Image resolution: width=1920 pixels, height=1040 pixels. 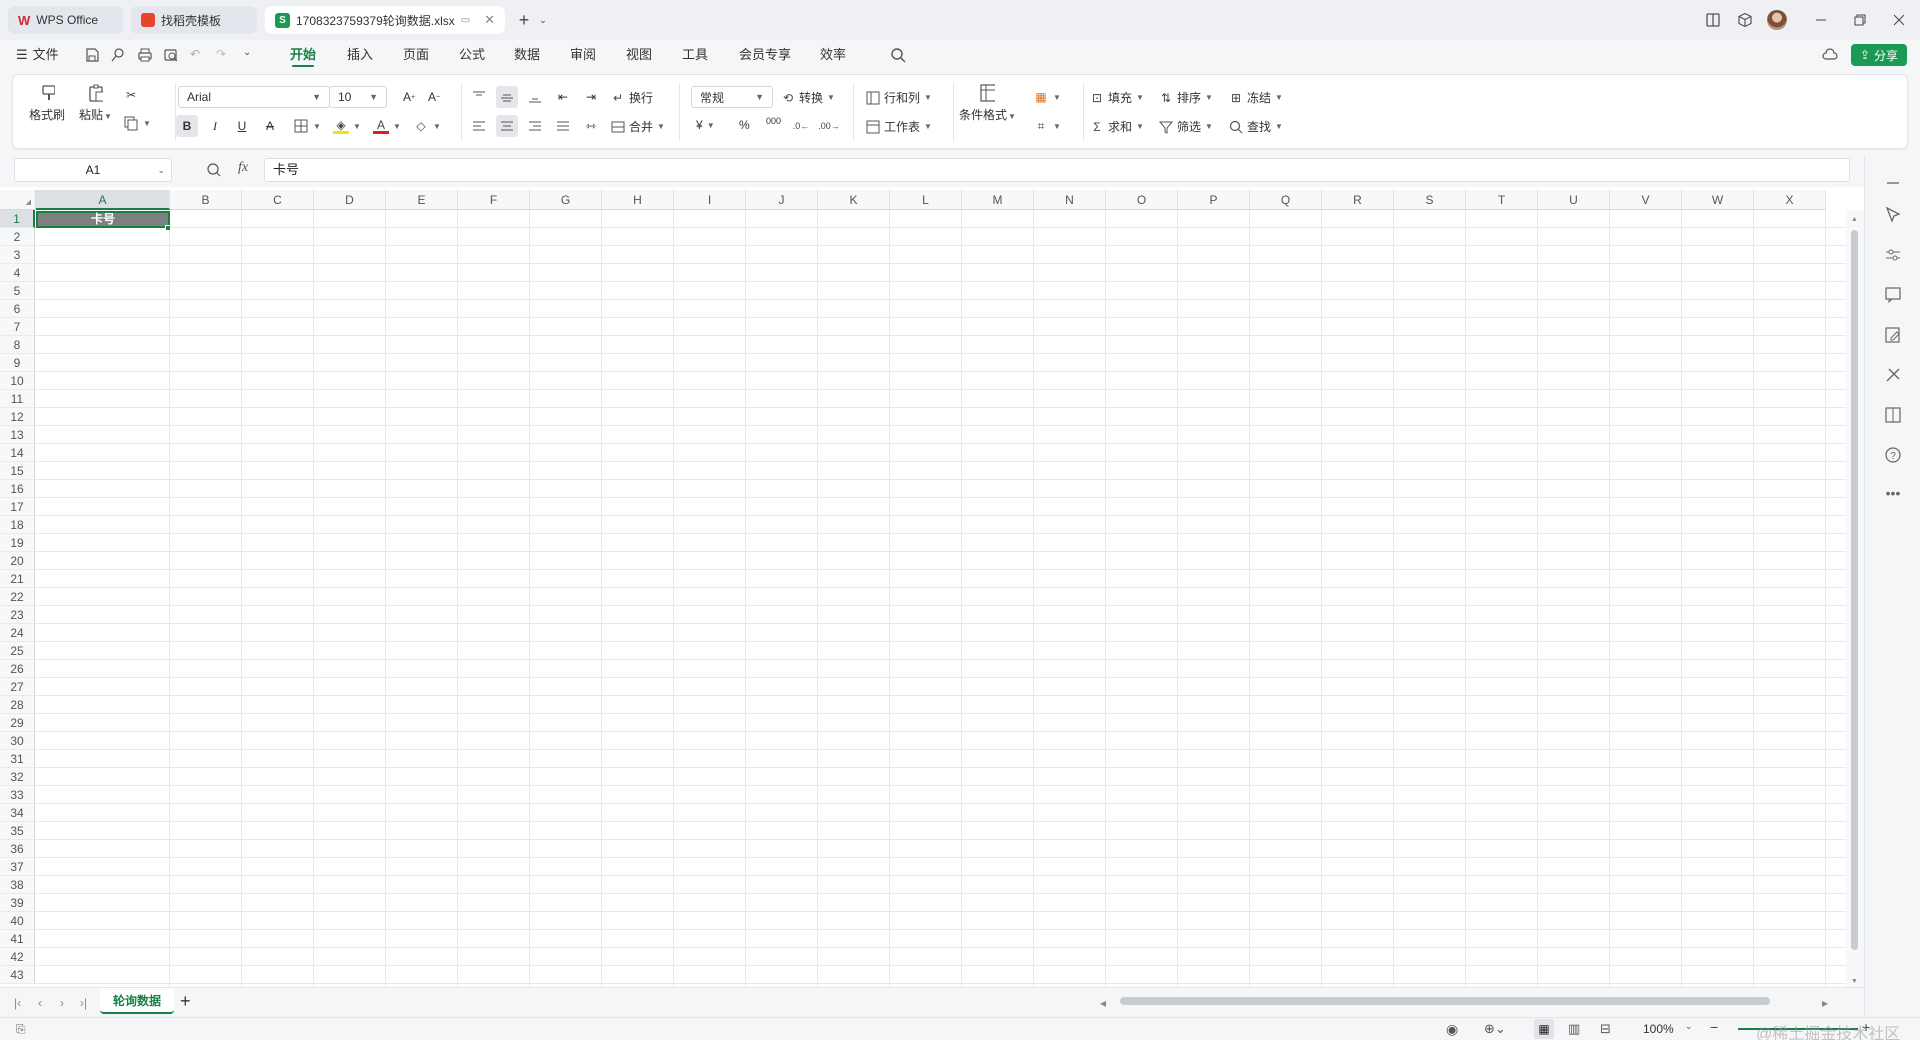 I want to click on print-preview-icon, so click(x=171, y=55).